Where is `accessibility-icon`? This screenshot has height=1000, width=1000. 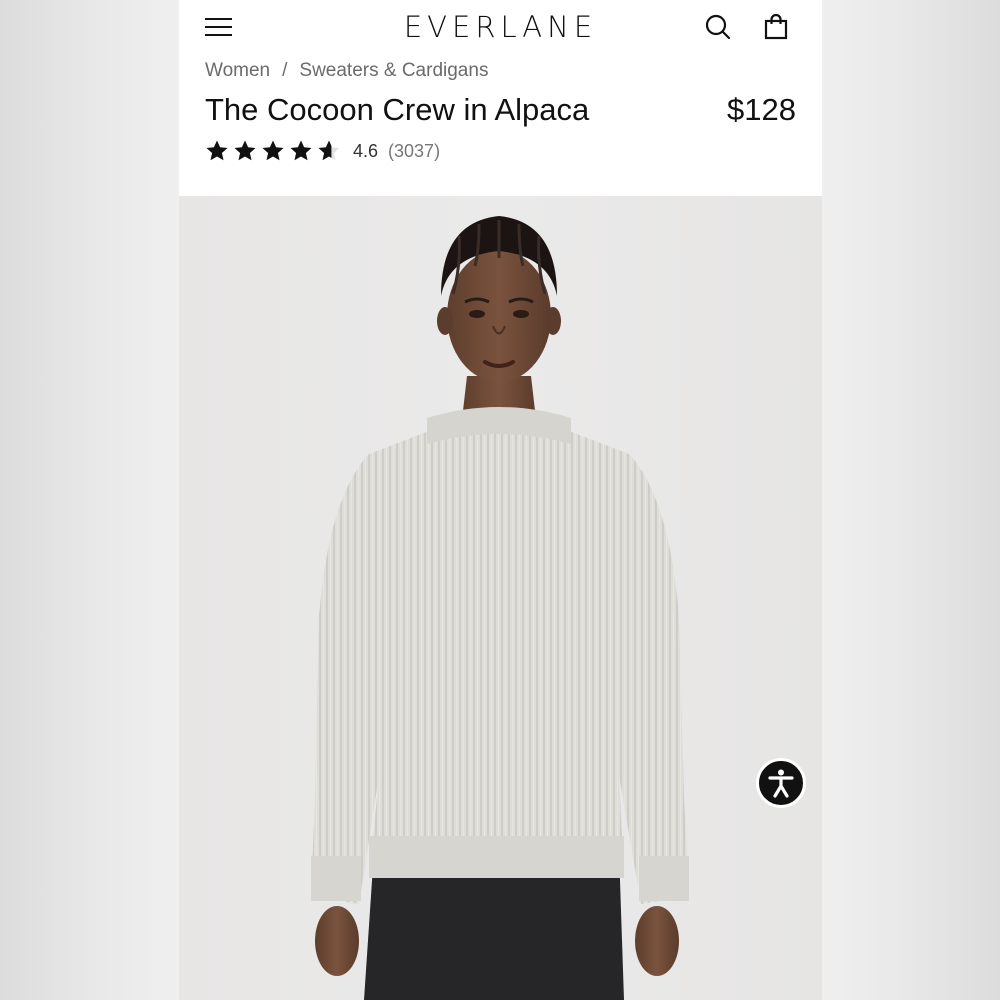 accessibility-icon is located at coordinates (781, 783).